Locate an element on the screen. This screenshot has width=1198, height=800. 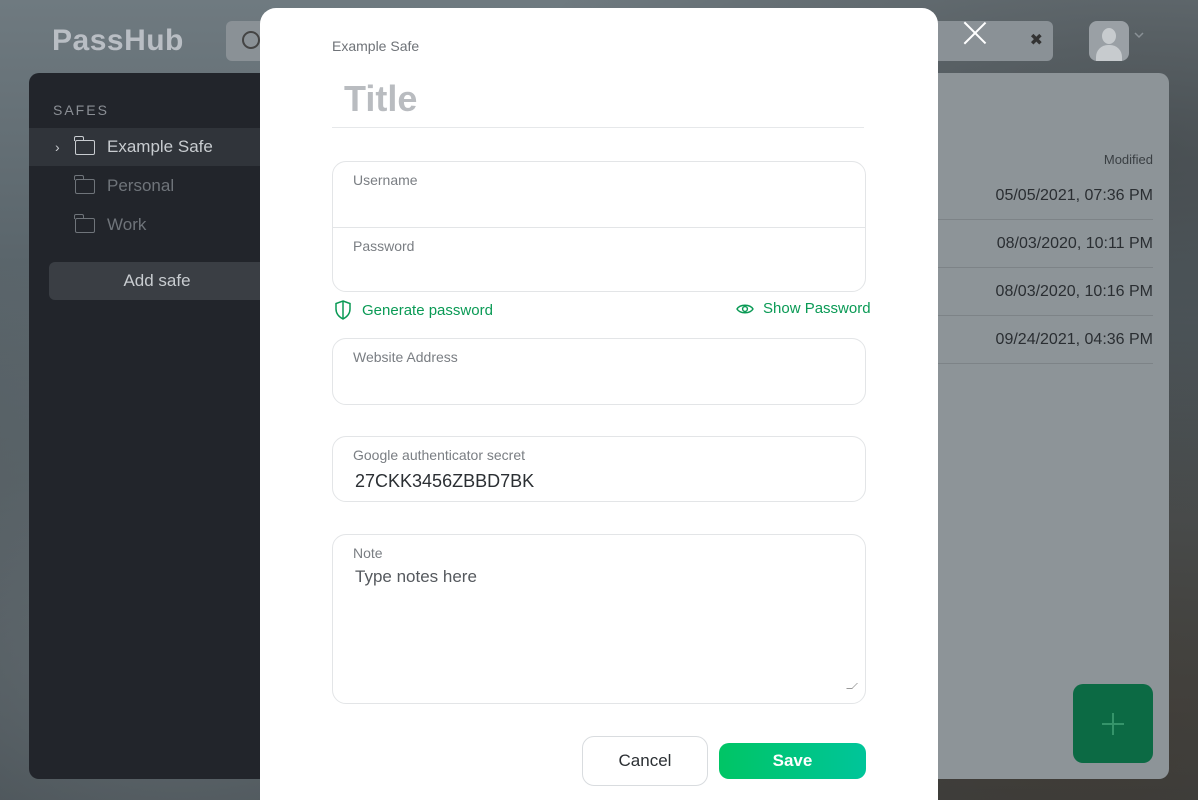
generate-password-label: Generate password is located at coordinates (427, 310).